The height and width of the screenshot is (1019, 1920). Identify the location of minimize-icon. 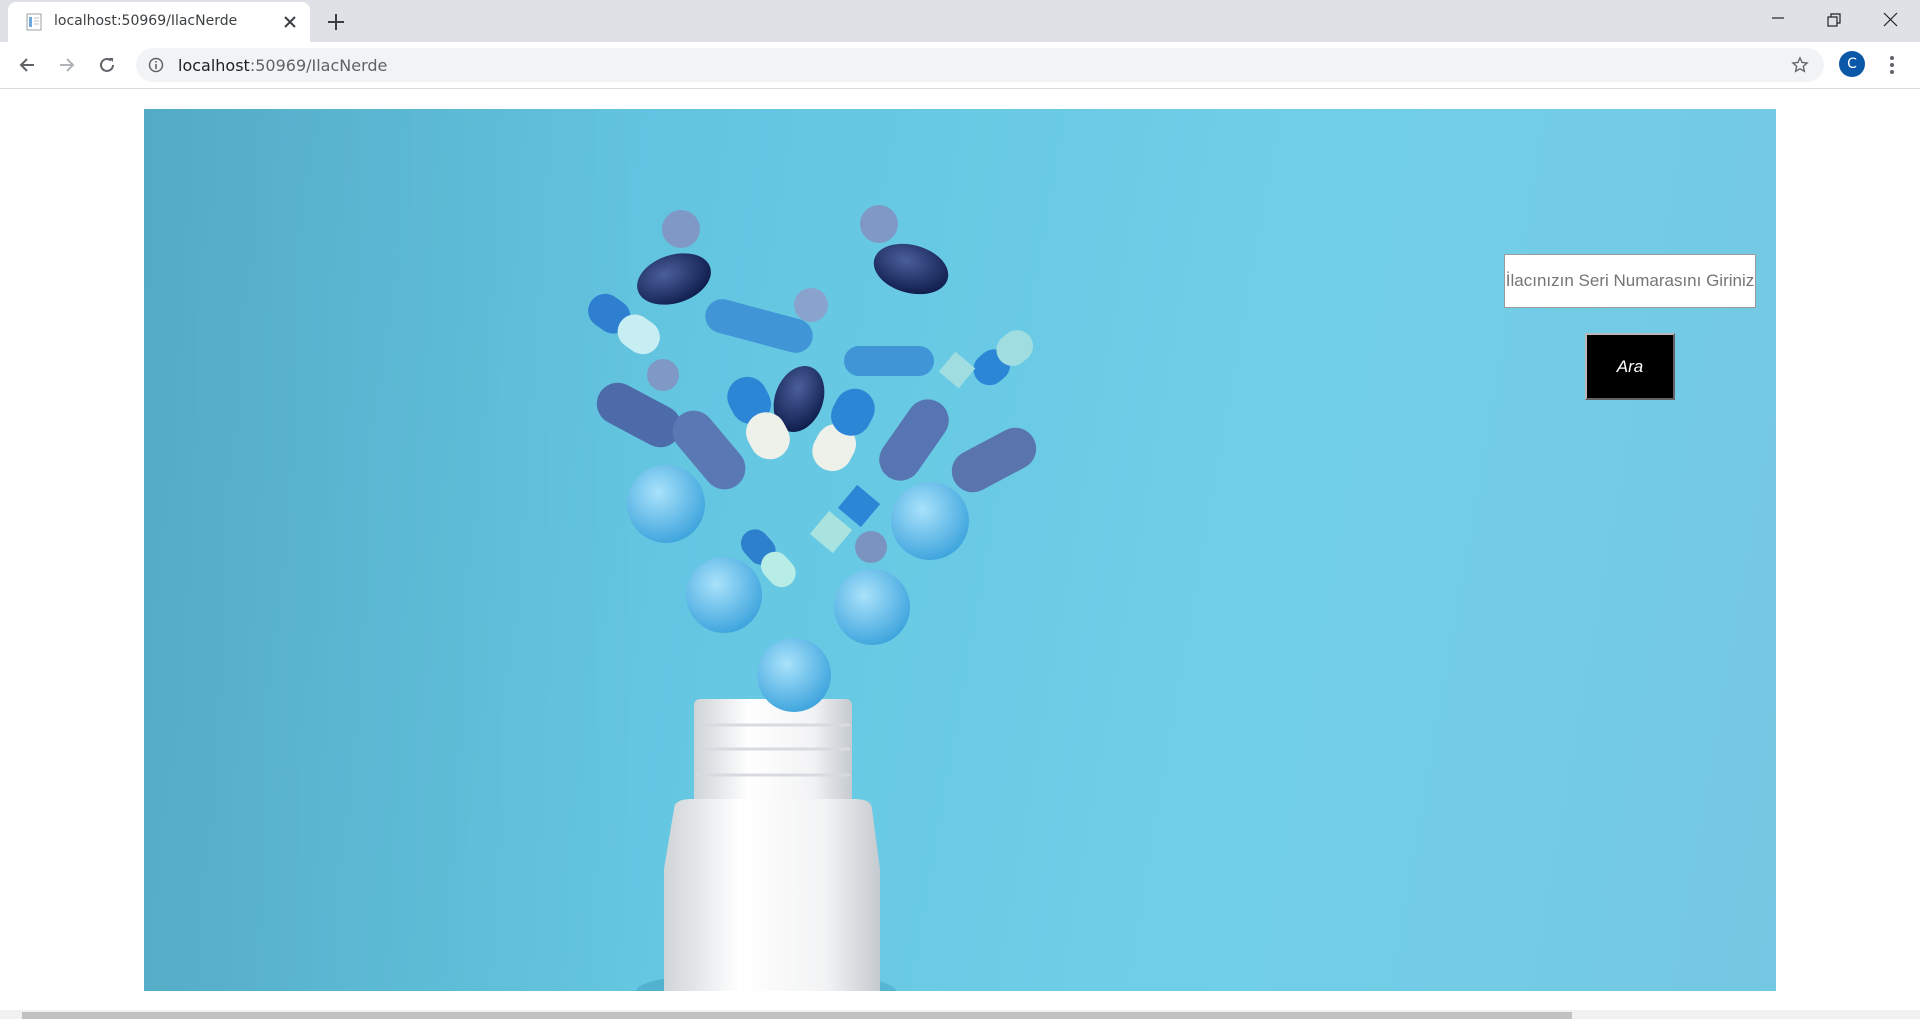
(1778, 18).